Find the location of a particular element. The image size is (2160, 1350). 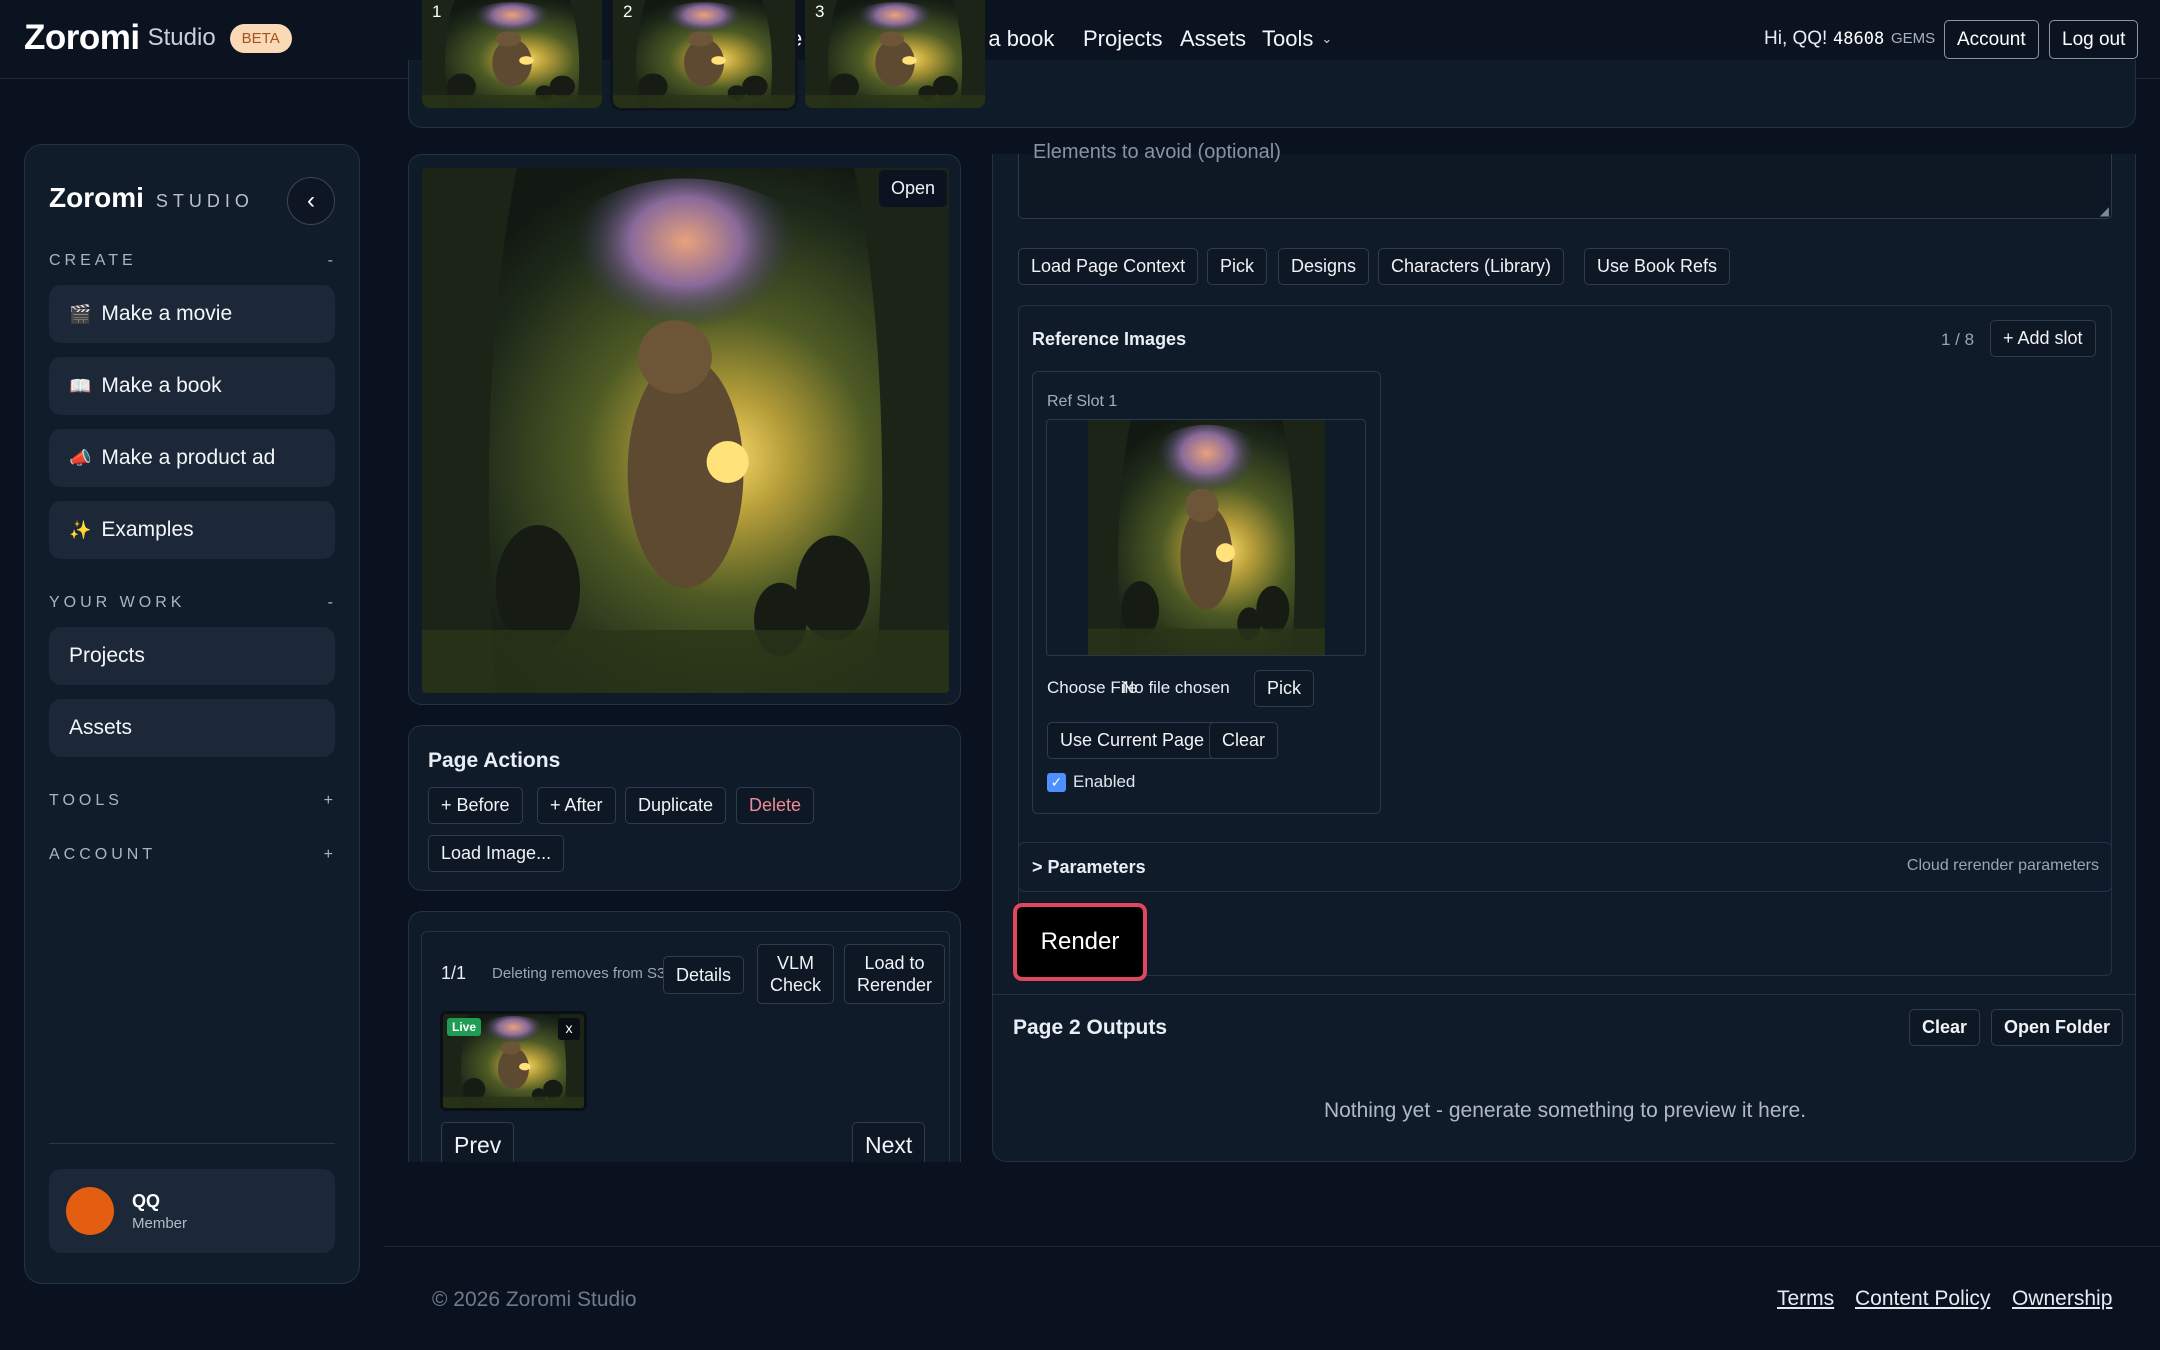

delete-note: Deleting removes from S3 is located at coordinates (579, 973).